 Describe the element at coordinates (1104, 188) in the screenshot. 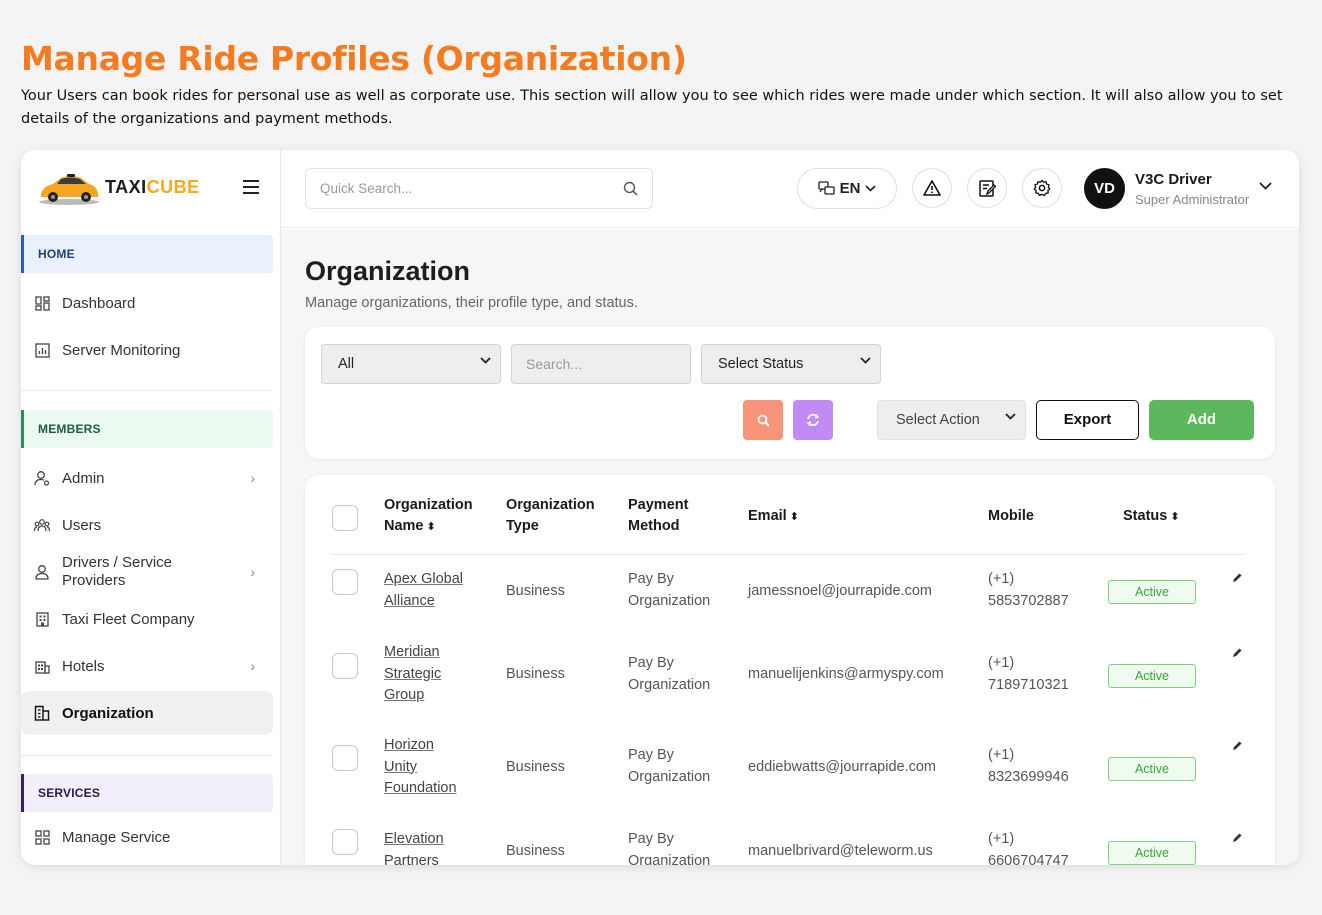

I see `avatar: VD` at that location.